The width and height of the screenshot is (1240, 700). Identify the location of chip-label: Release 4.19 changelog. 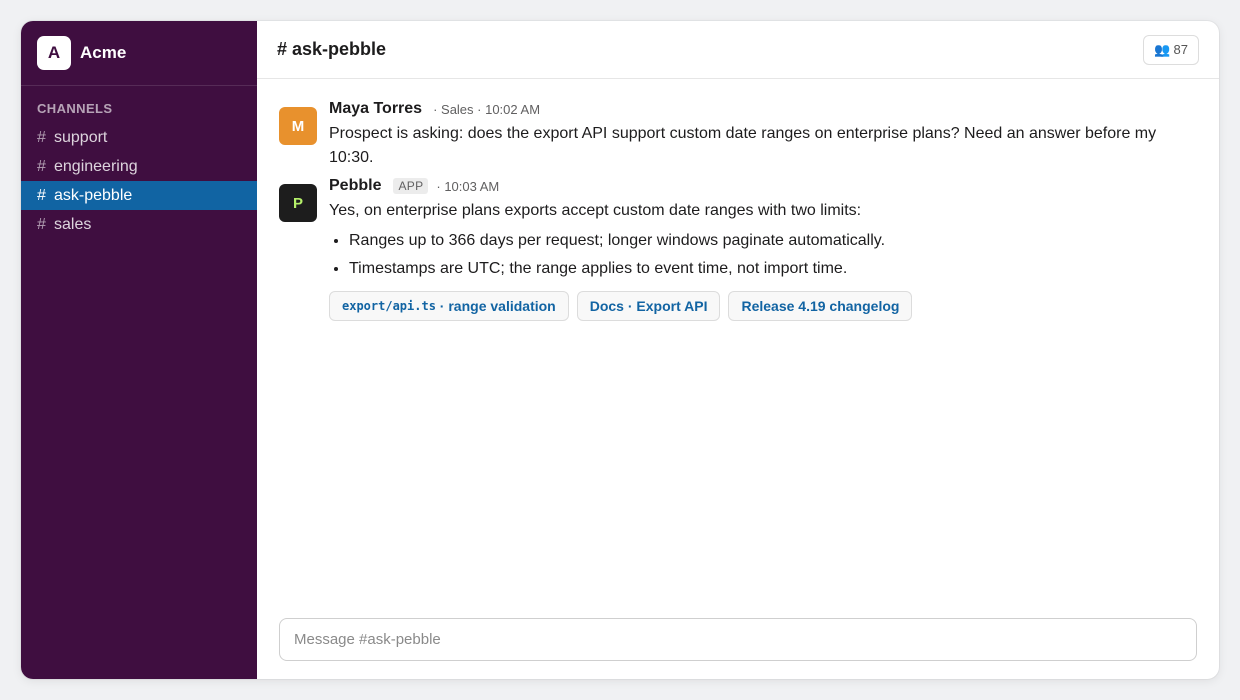
(820, 306).